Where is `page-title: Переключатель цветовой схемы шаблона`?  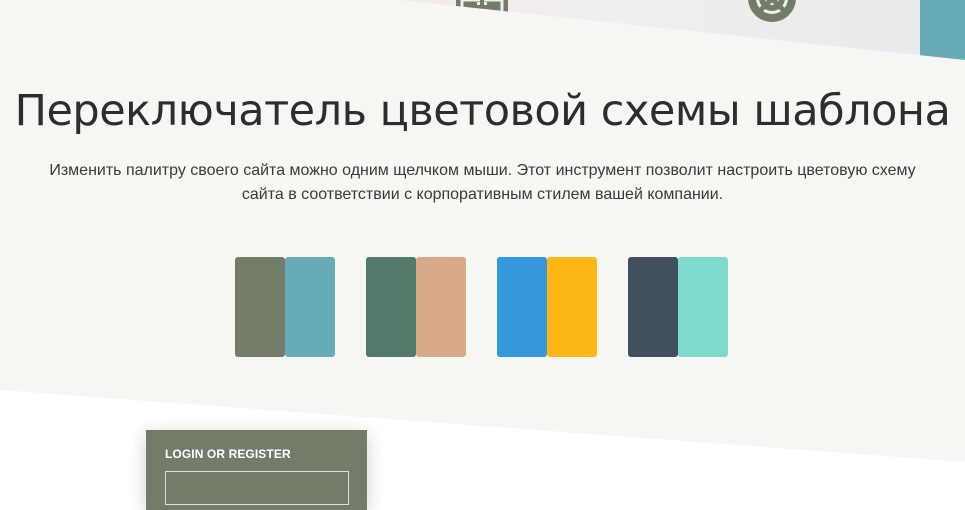 page-title: Переключатель цветовой схемы шаблона is located at coordinates (482, 111).